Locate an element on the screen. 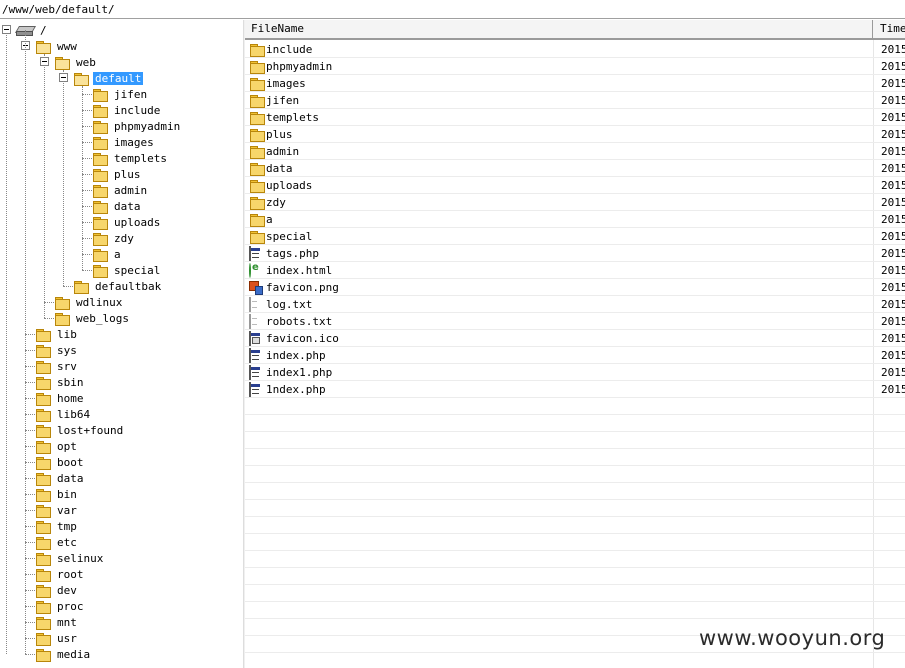  path-input is located at coordinates (451, 9).